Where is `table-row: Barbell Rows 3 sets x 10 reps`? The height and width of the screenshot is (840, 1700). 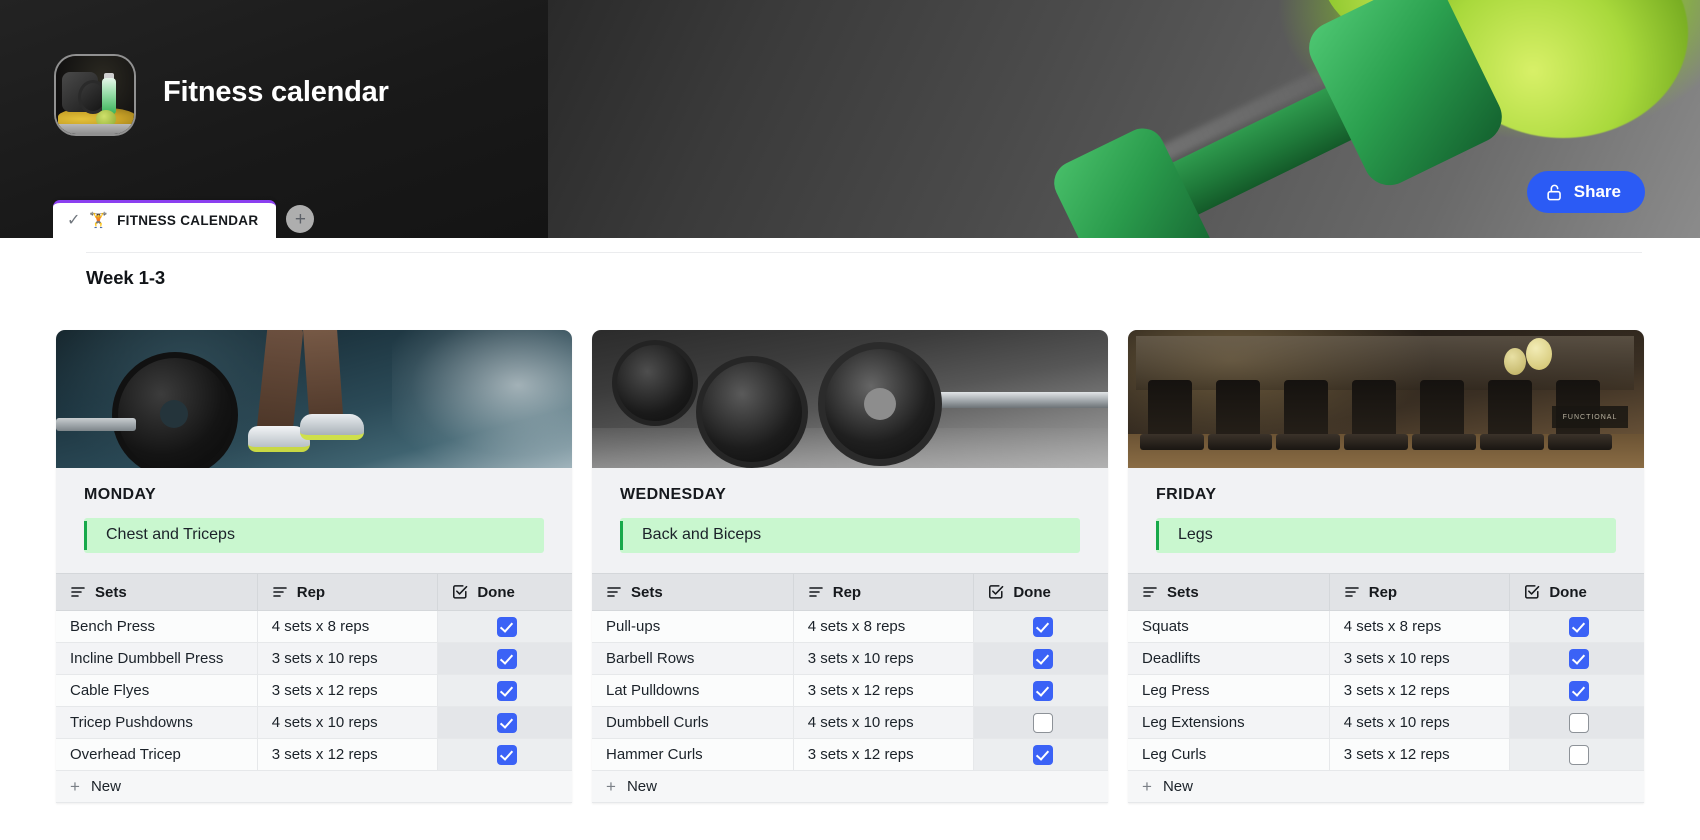 table-row: Barbell Rows 3 sets x 10 reps is located at coordinates (850, 658).